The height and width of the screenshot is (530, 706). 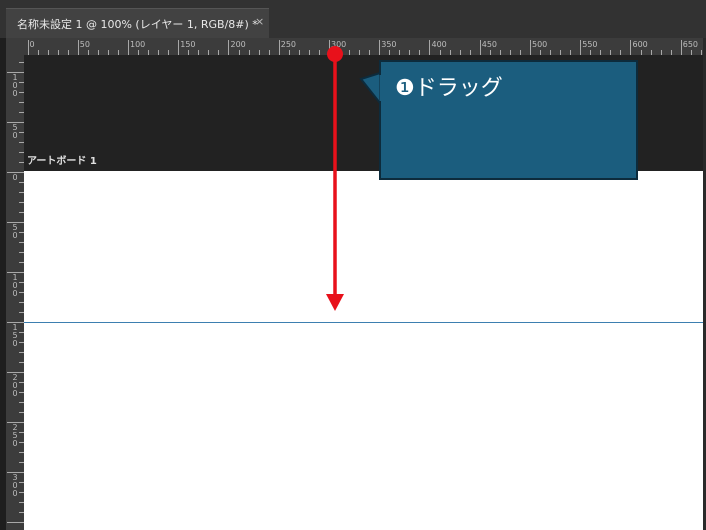 What do you see at coordinates (370, 88) in the screenshot?
I see `callout-pointer` at bounding box center [370, 88].